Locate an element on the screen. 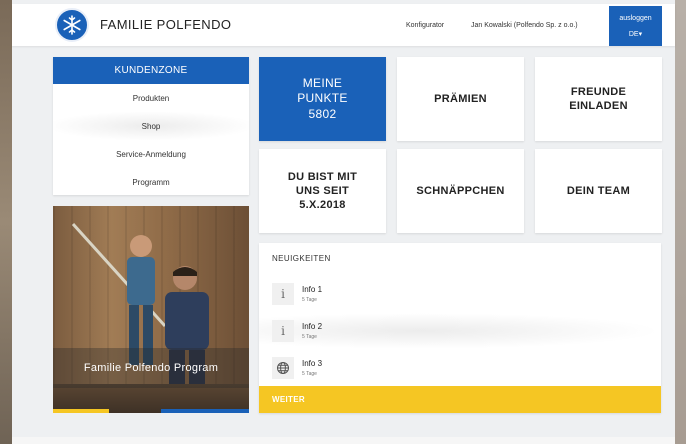  tile-member-since: DU BIST MIT UNS SEIT 5.X.2018 is located at coordinates (322, 191).